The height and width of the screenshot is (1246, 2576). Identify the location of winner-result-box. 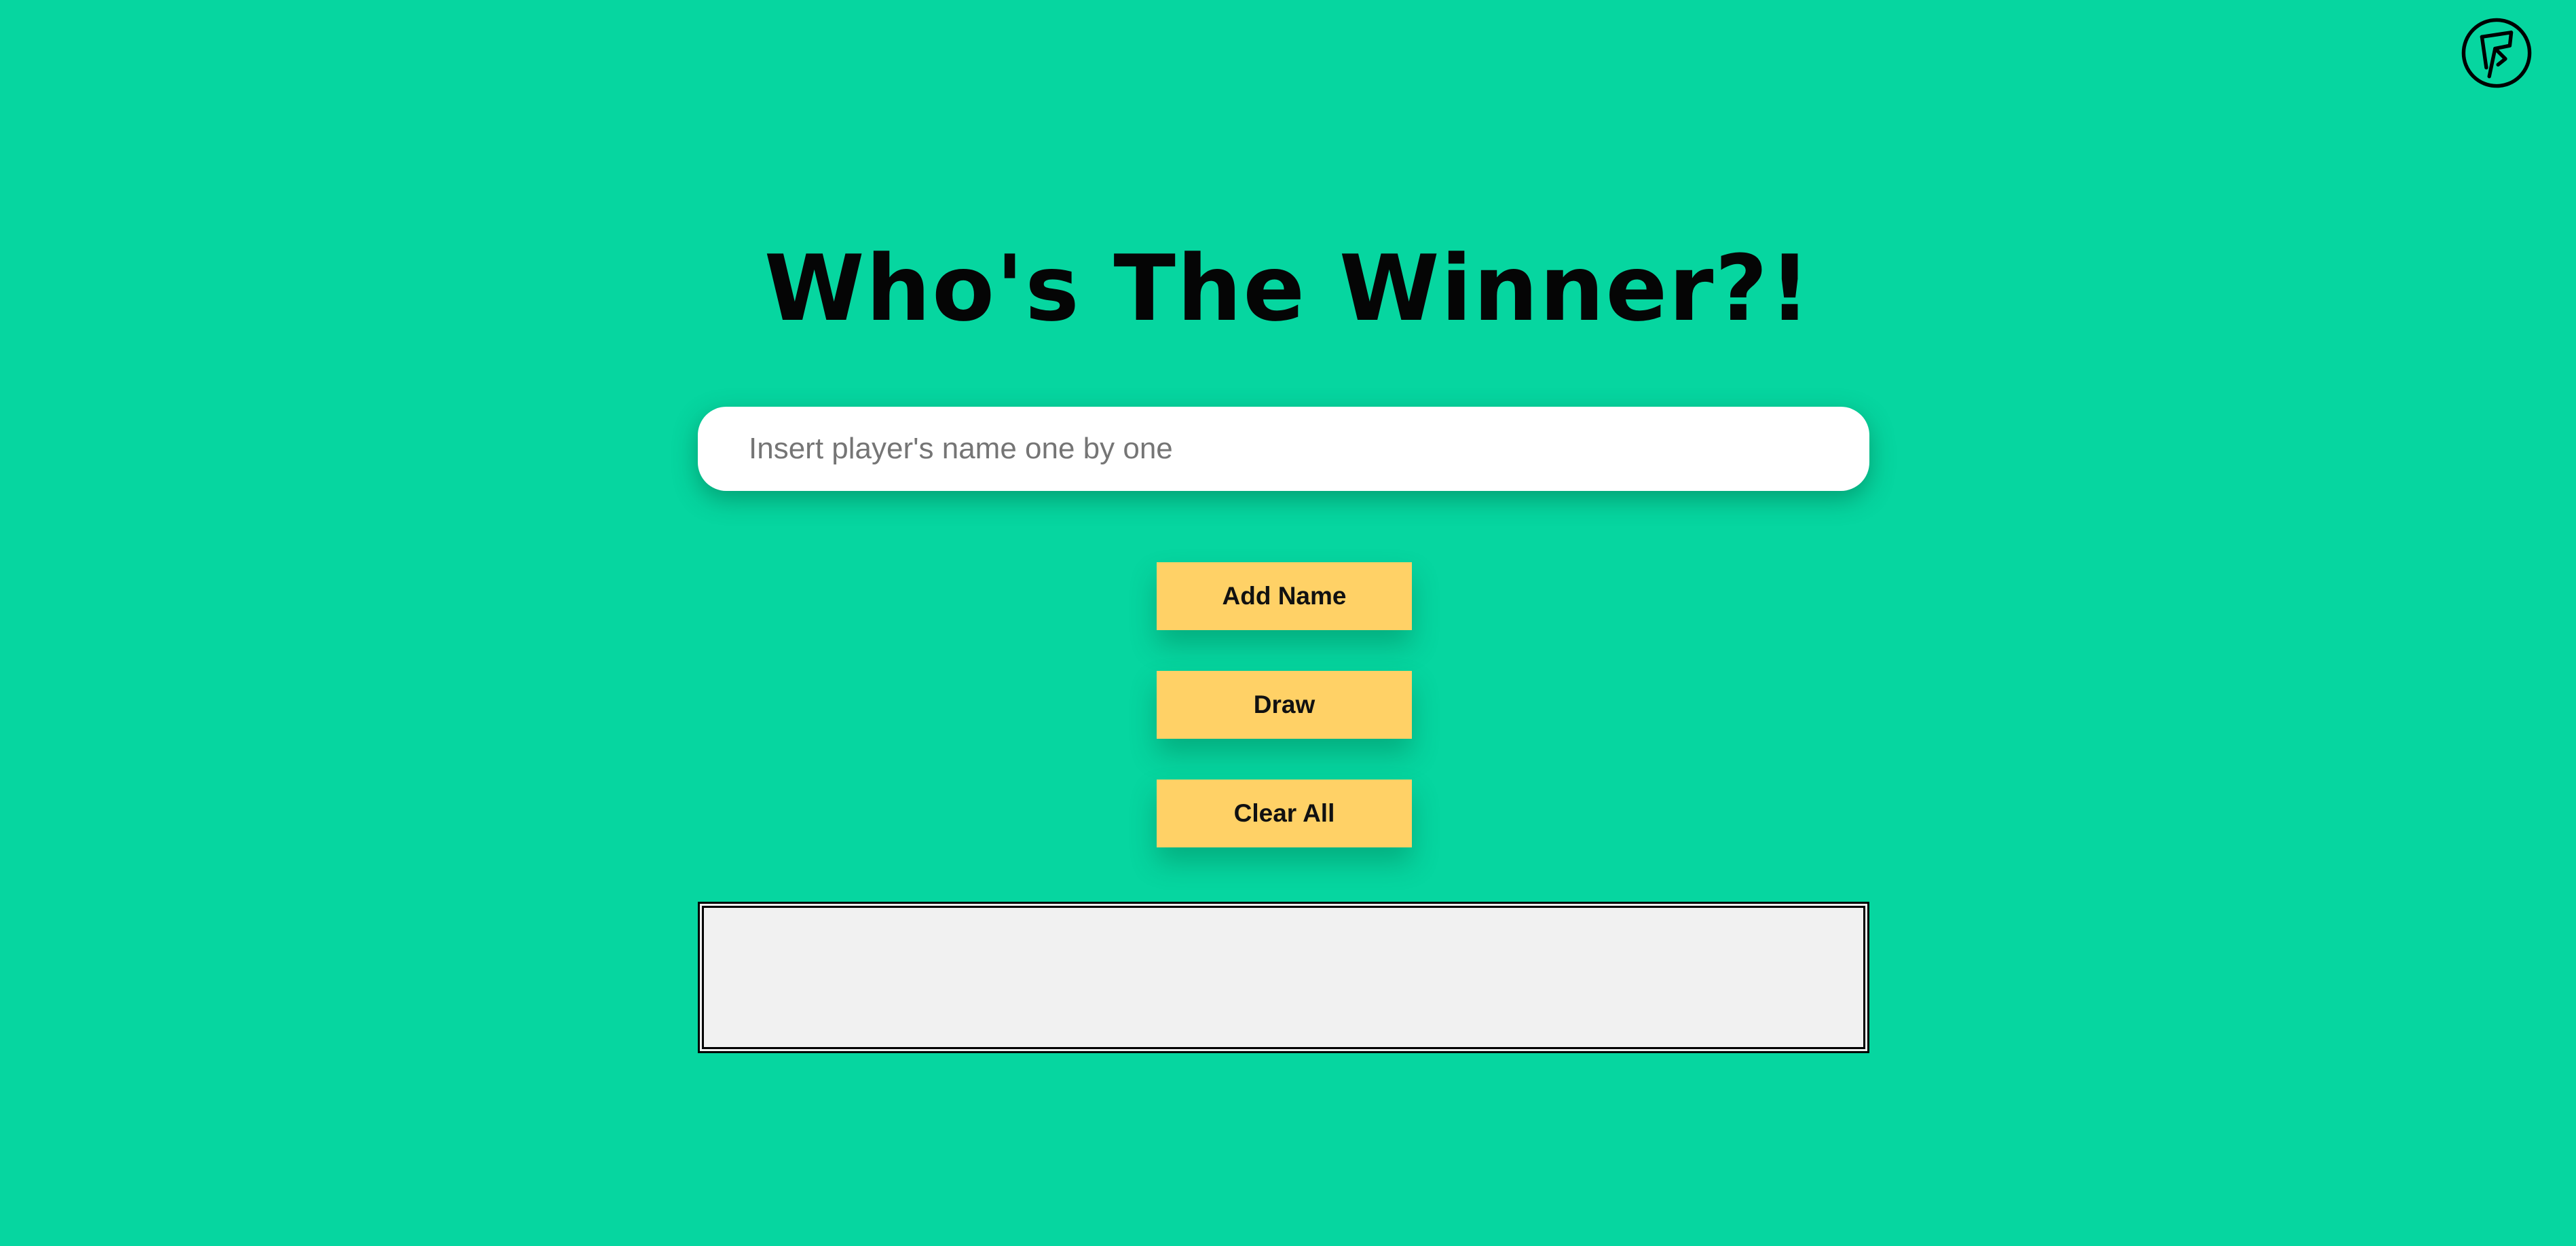
(1284, 978).